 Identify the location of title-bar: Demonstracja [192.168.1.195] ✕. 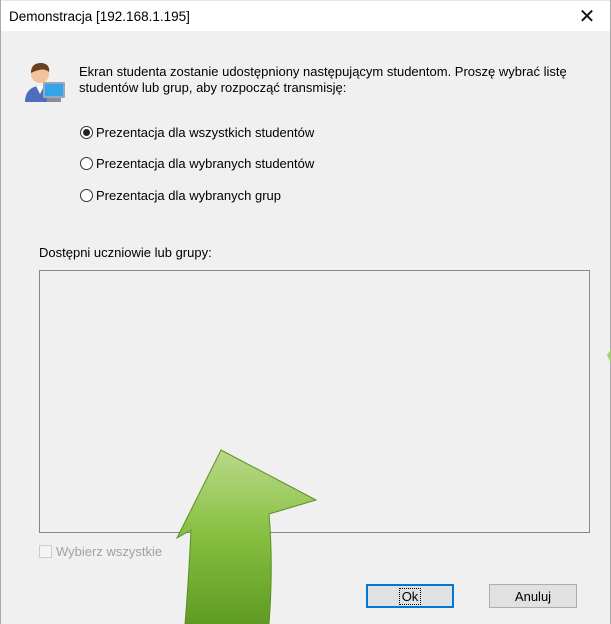
(305, 15).